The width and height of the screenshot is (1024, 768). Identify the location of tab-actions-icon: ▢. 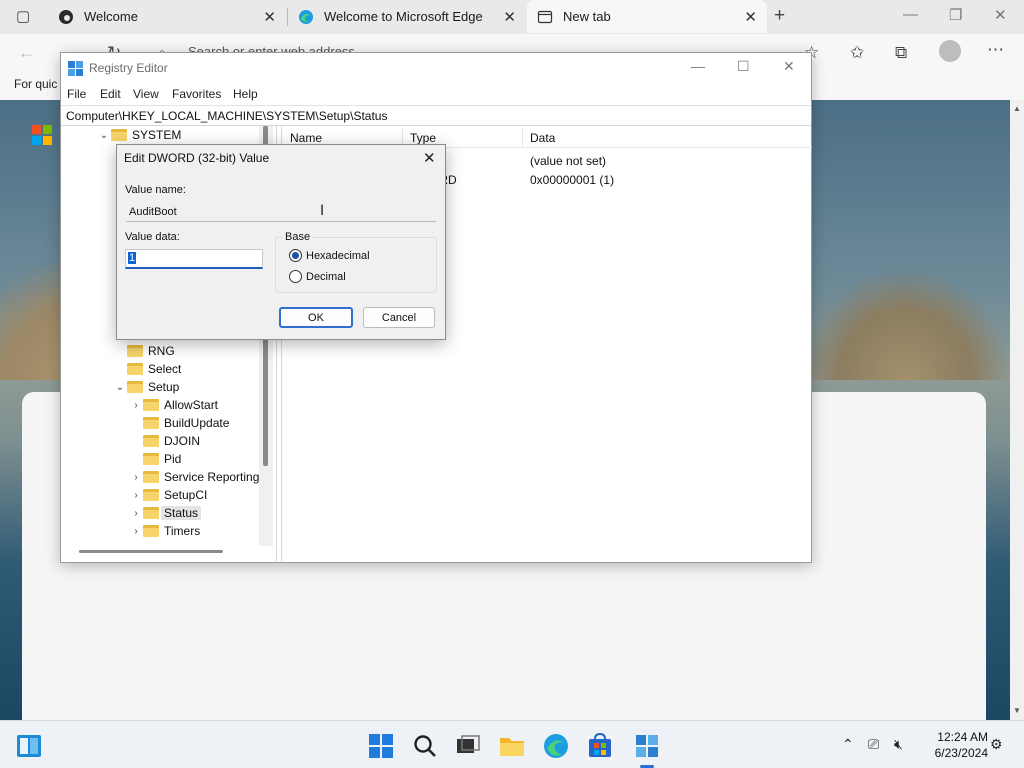
(23, 16).